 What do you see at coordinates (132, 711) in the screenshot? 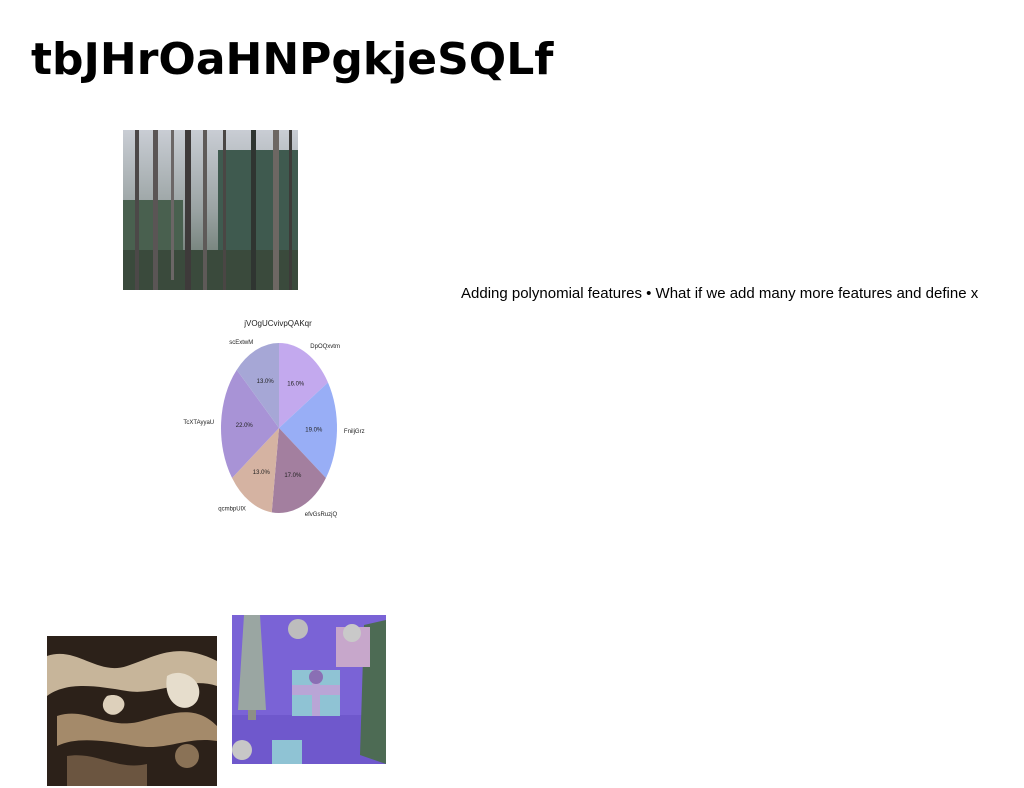
I see `marble-texture-photo` at bounding box center [132, 711].